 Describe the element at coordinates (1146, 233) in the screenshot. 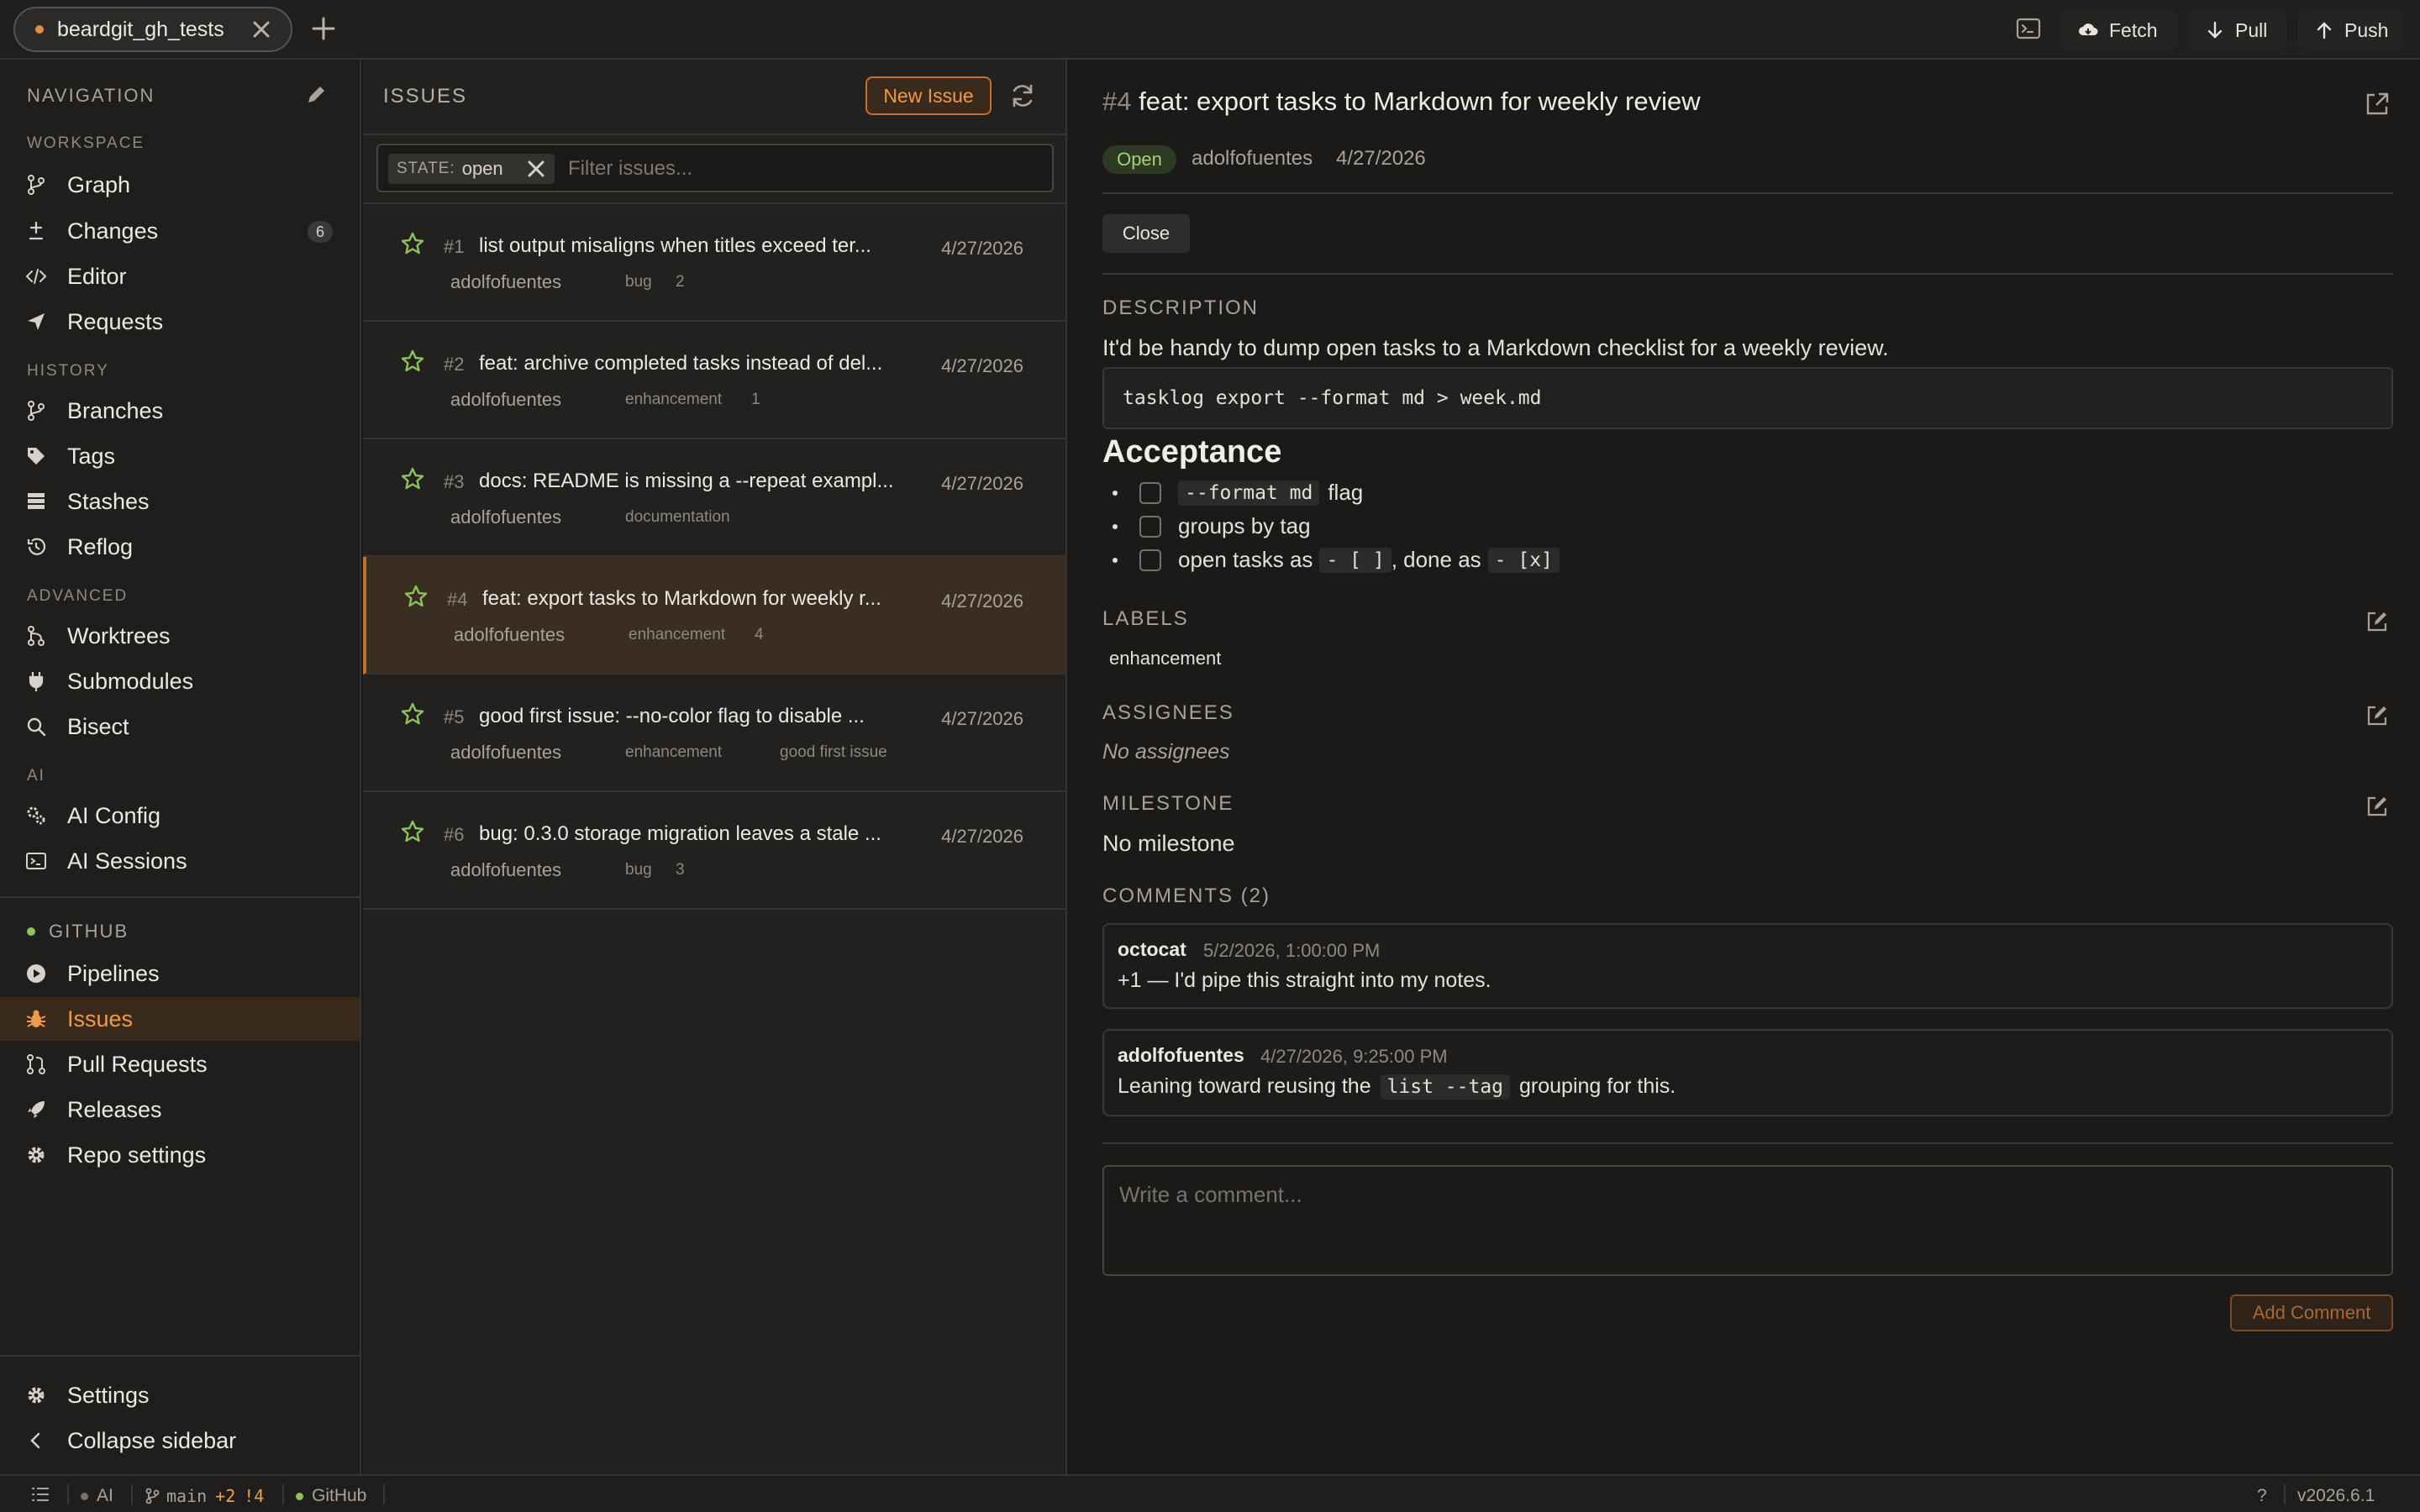

I see `close-issue-button: Close` at that location.